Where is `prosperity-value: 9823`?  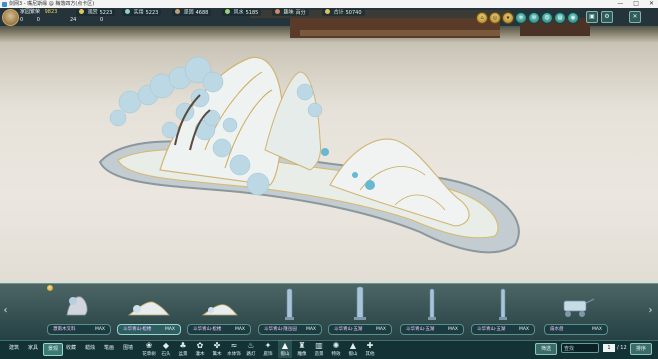
prosperity-value: 9823 is located at coordinates (51, 12).